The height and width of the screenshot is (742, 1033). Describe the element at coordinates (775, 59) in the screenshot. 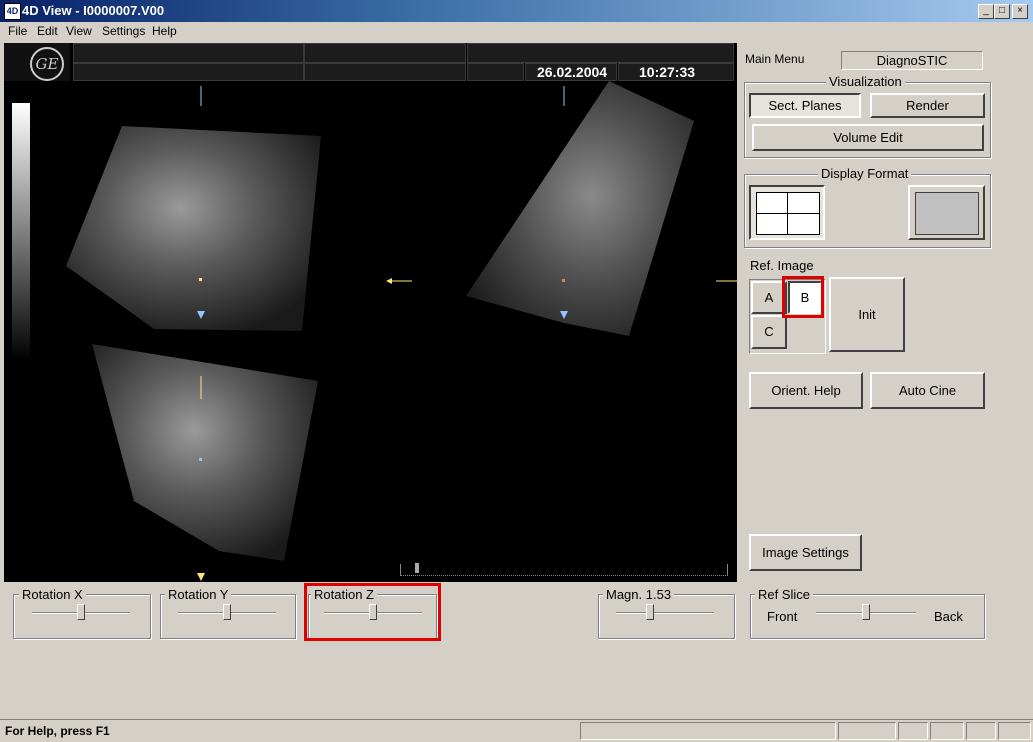

I see `main-menu-label: Main Menu` at that location.